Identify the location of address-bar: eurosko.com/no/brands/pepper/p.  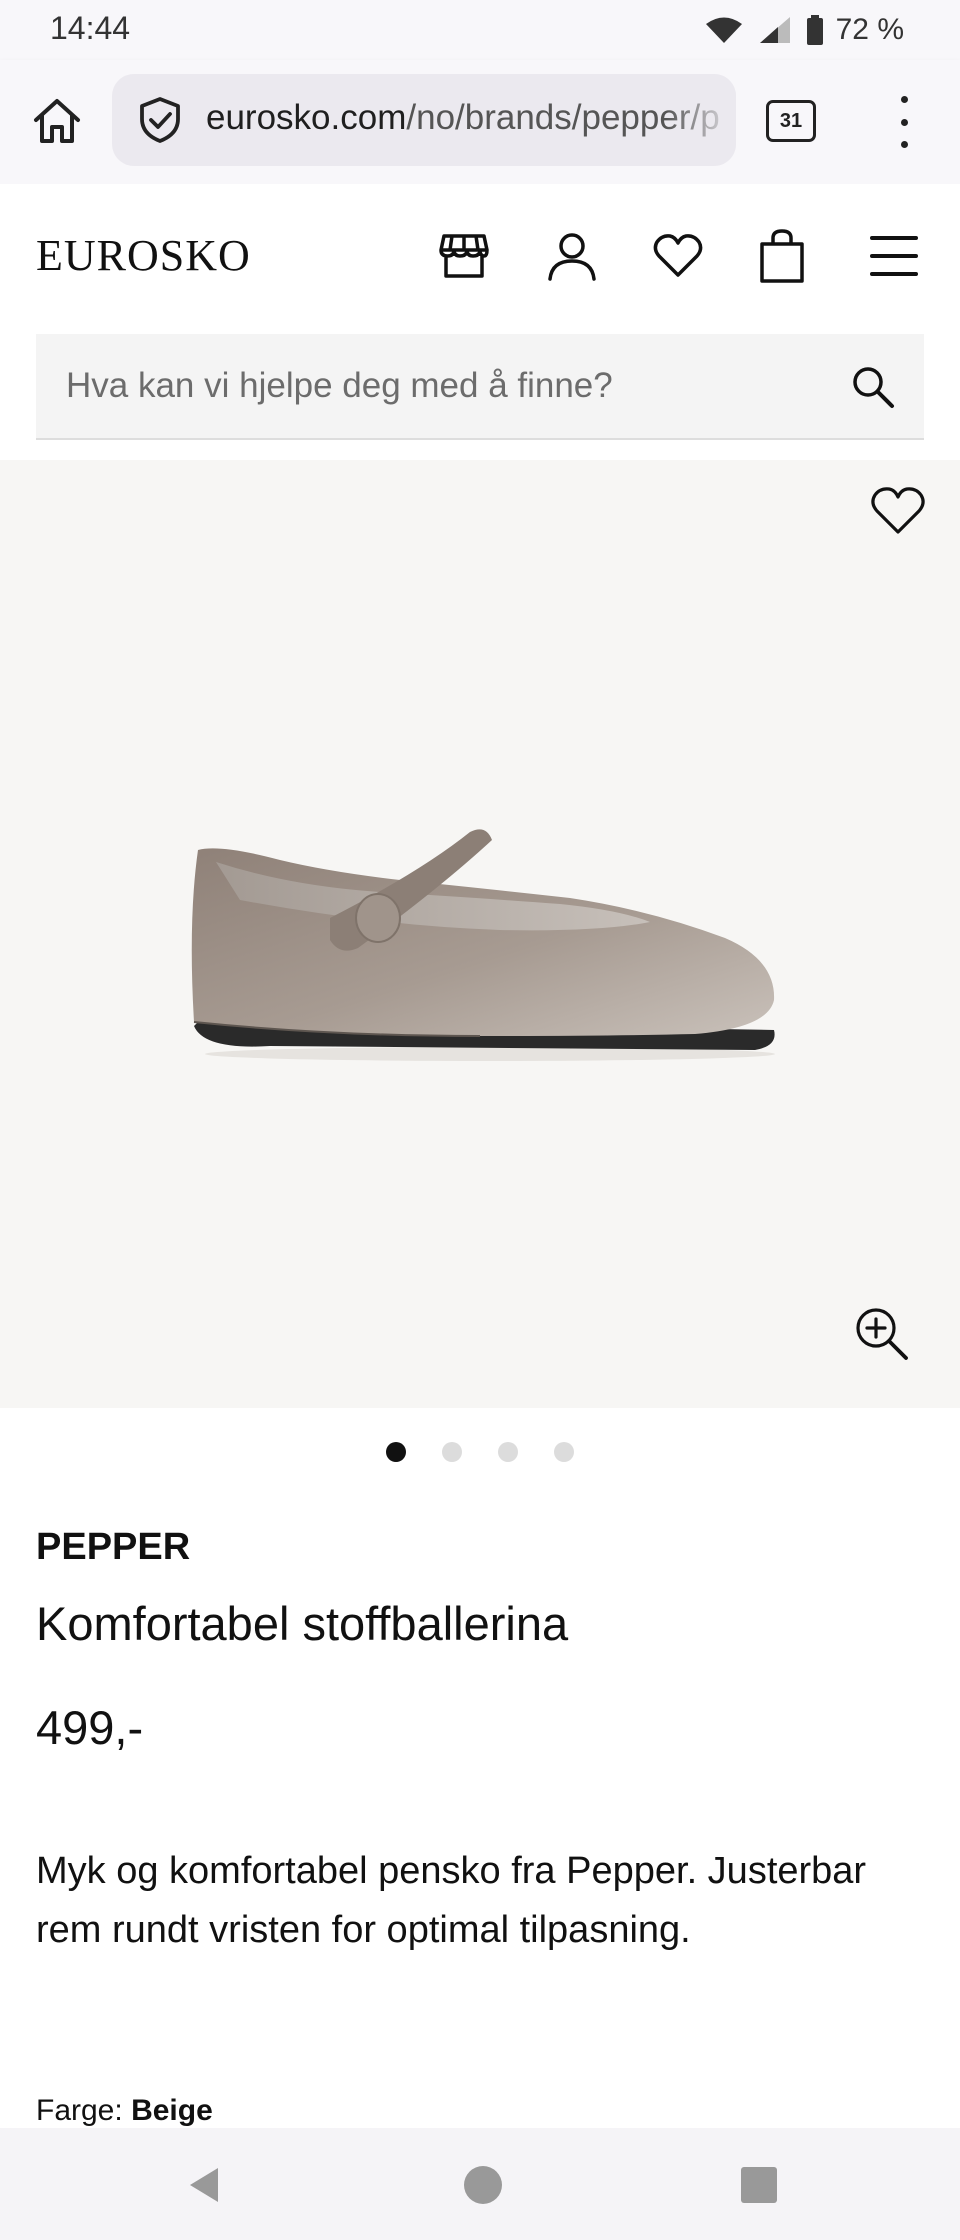
(424, 120).